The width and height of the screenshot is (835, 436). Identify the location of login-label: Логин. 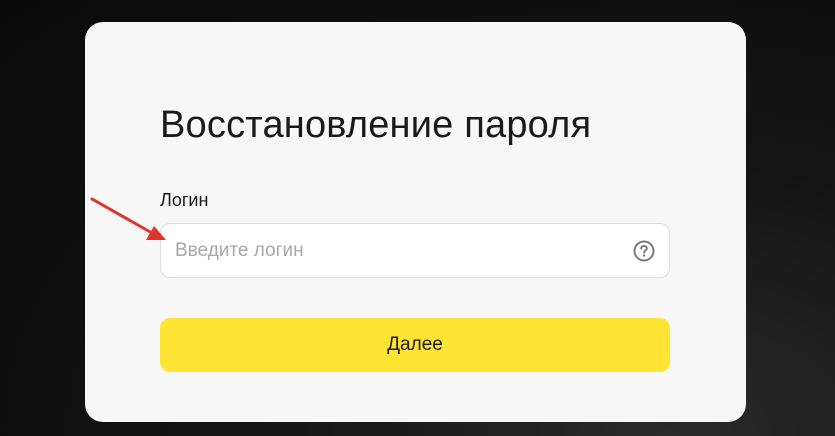
(184, 200).